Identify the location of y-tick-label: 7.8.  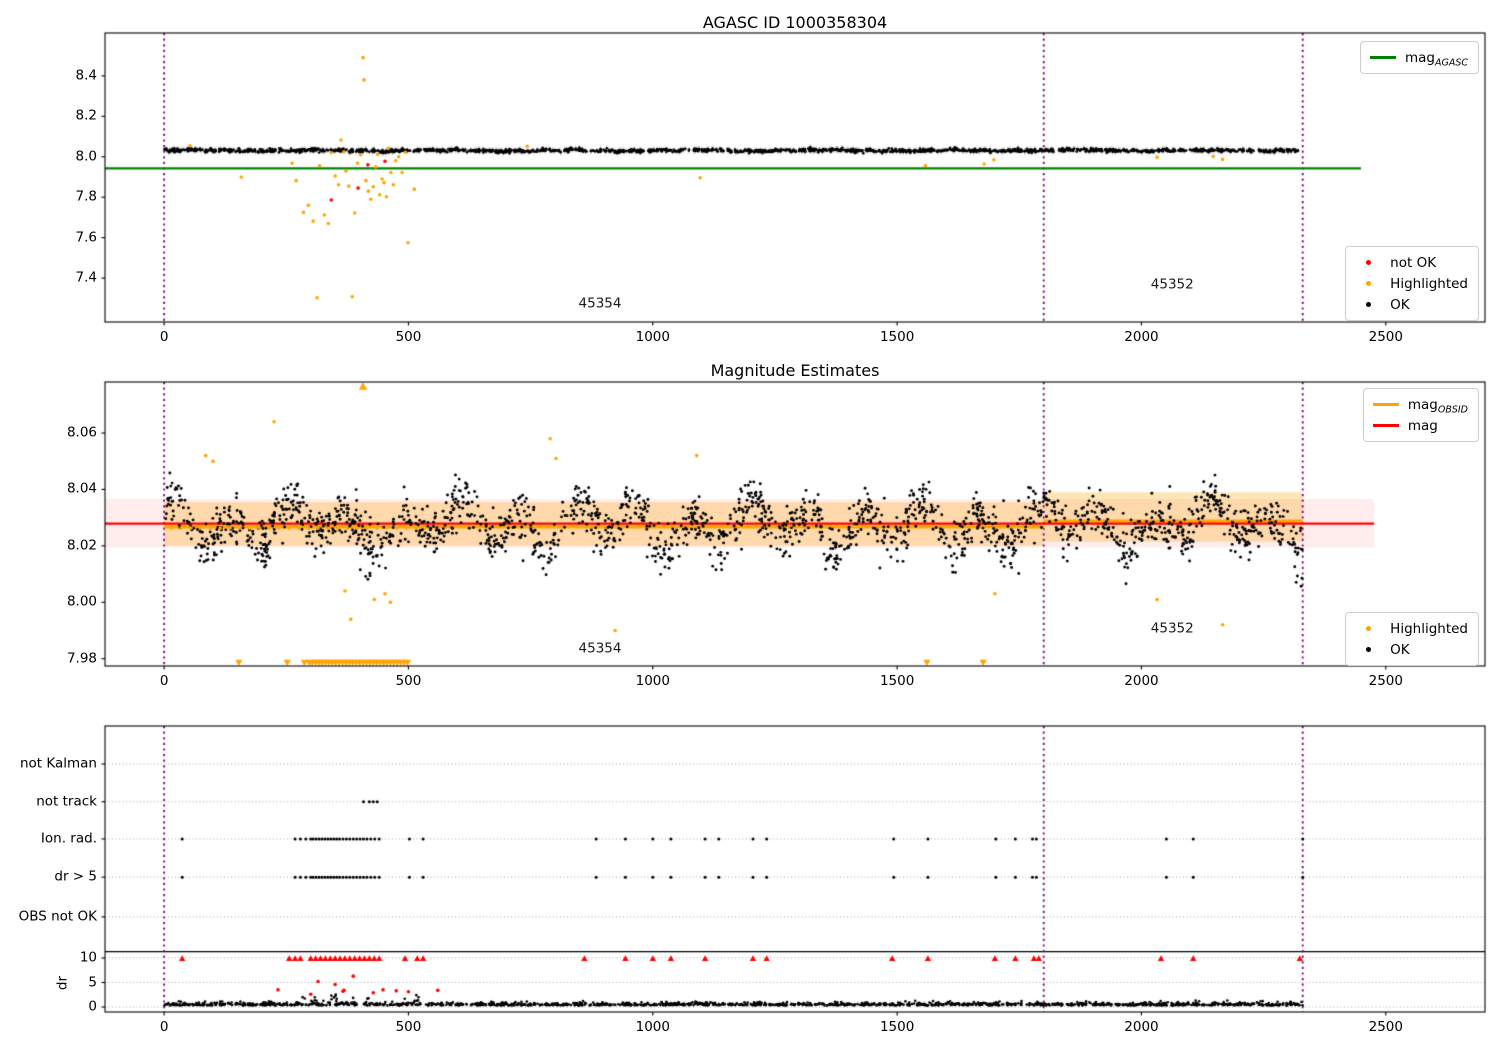
(86, 196).